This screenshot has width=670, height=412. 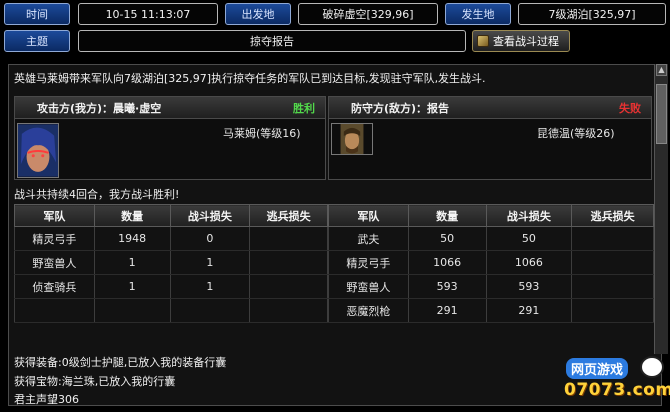 I want to click on watermark-top: 网页游戏, so click(x=597, y=368).